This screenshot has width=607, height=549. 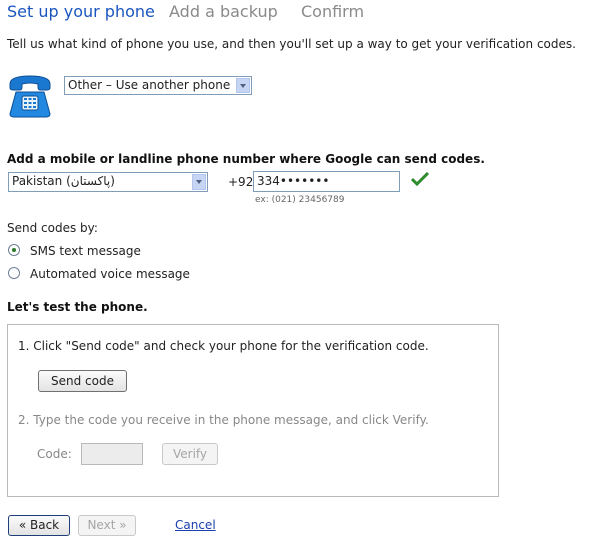 What do you see at coordinates (77, 307) in the screenshot?
I see `test-heading: Let's test the phone.` at bounding box center [77, 307].